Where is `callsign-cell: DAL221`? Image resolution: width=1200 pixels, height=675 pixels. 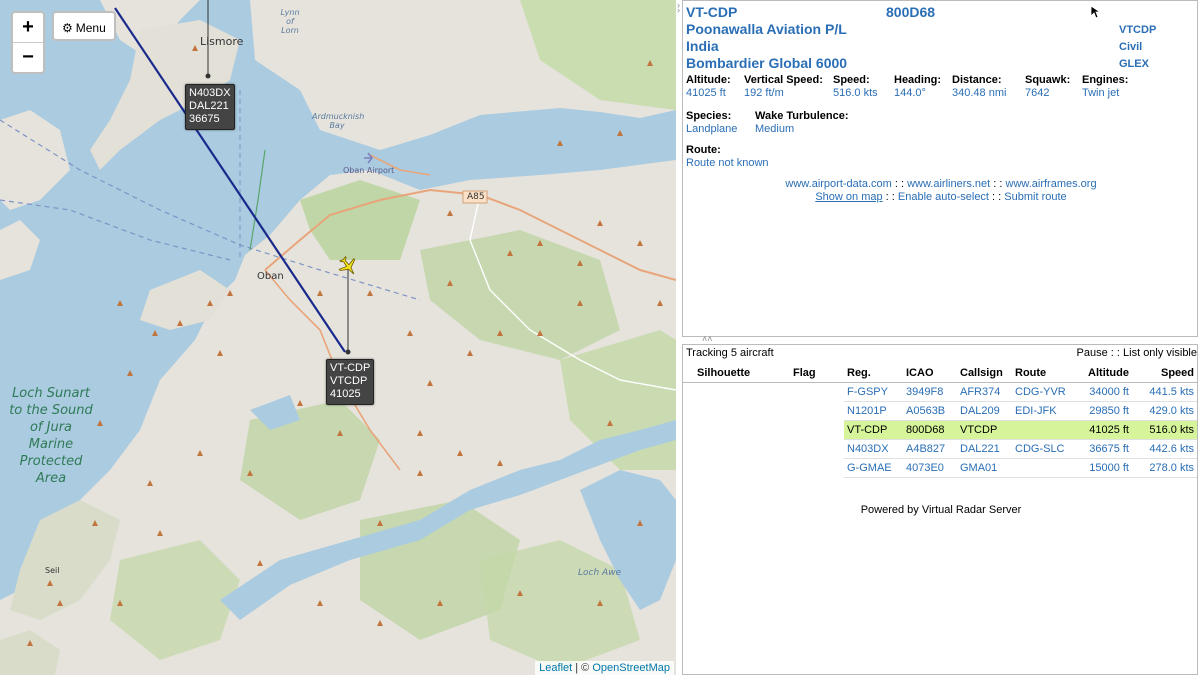
callsign-cell: DAL221 is located at coordinates (984, 449).